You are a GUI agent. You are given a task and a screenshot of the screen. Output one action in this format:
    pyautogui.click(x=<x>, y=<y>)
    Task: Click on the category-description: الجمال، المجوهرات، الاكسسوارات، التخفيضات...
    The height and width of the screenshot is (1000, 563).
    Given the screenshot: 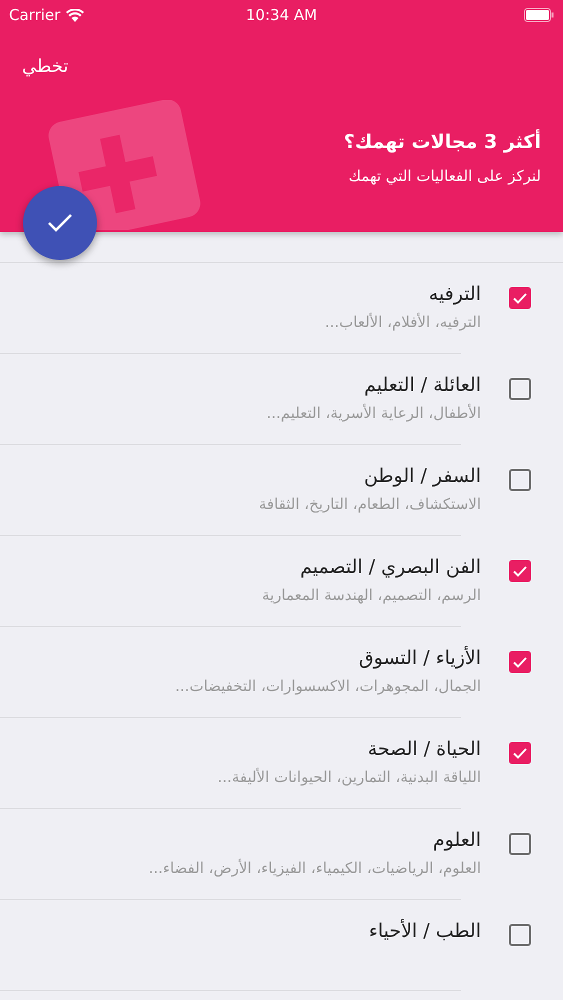 What is the action you would take?
    pyautogui.click(x=328, y=686)
    